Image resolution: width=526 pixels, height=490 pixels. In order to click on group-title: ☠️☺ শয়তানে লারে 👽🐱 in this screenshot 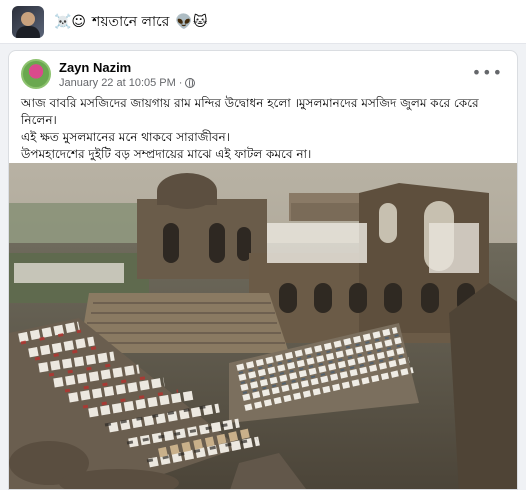, I will do `click(130, 22)`.